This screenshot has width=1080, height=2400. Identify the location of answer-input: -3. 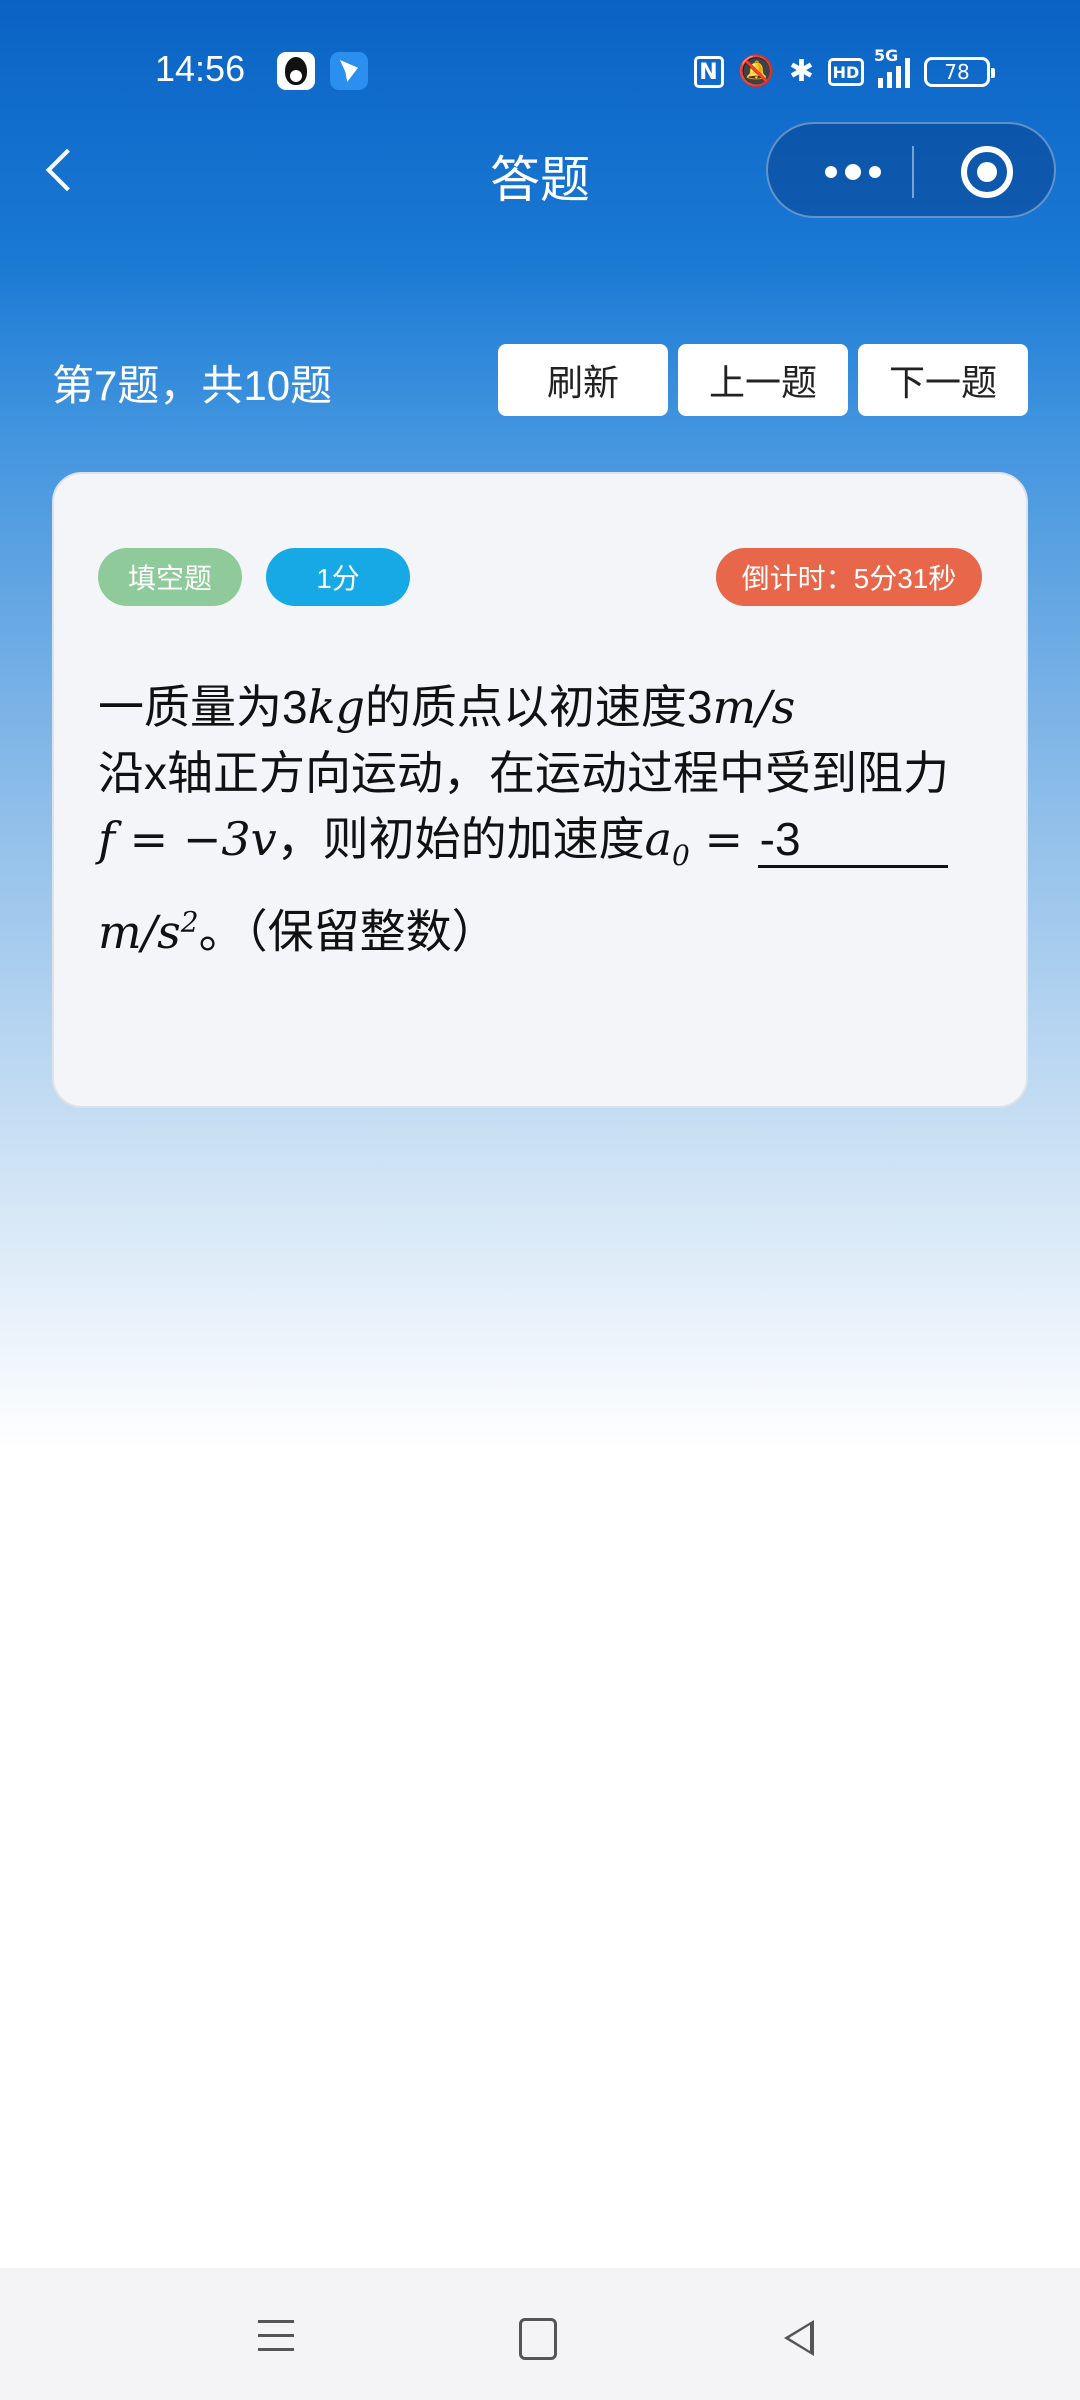
(852, 840).